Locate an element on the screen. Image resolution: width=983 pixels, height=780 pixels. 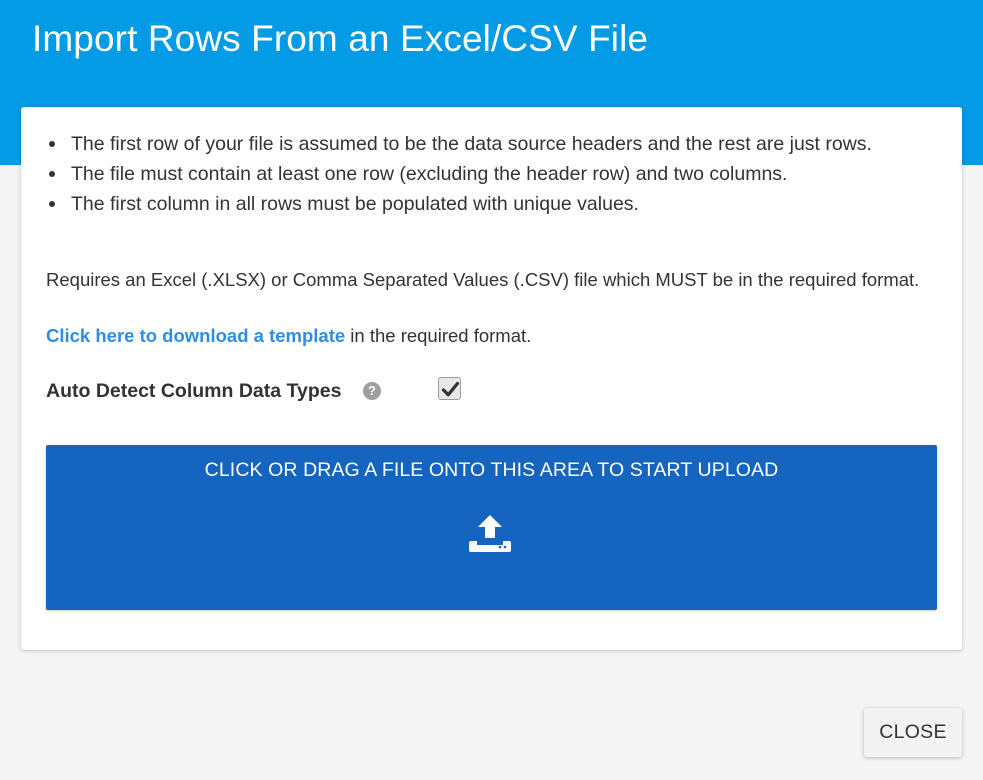
auto-detect-checkbox is located at coordinates (449, 388).